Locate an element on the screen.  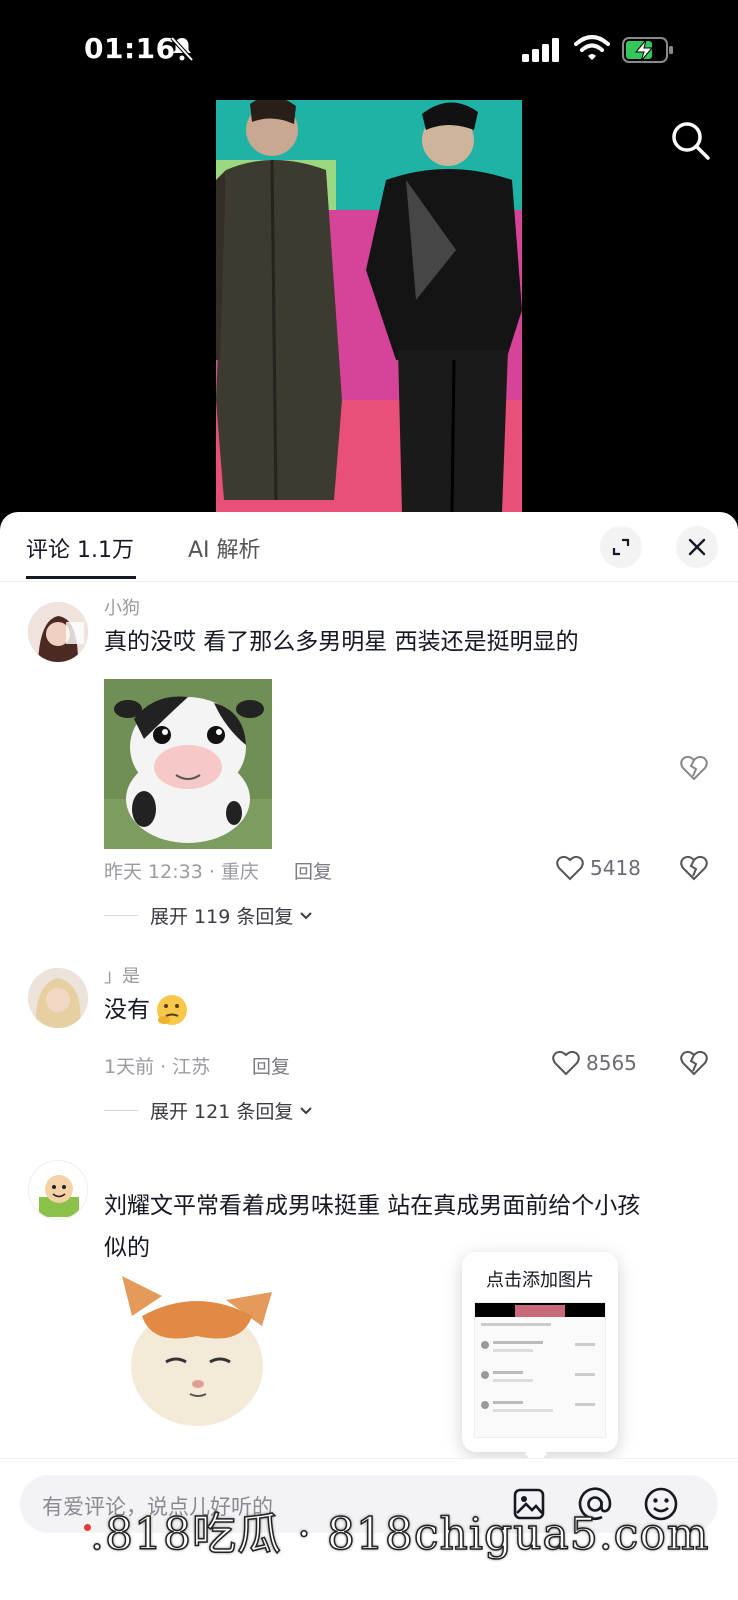
wifi-icon is located at coordinates (592, 47).